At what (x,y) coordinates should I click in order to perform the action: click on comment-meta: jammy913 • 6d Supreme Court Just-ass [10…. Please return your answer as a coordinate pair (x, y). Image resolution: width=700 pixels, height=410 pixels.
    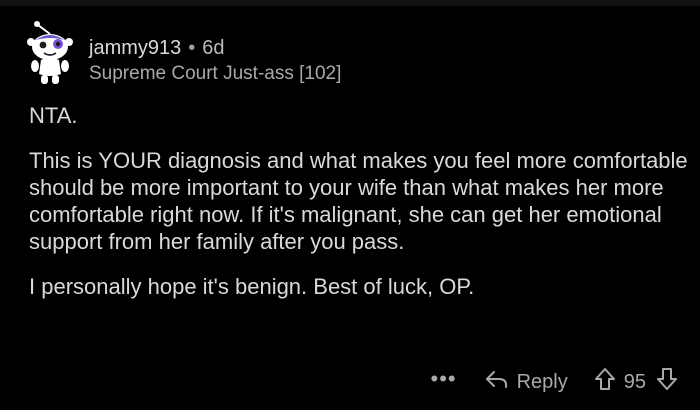
    Looking at the image, I should click on (215, 61).